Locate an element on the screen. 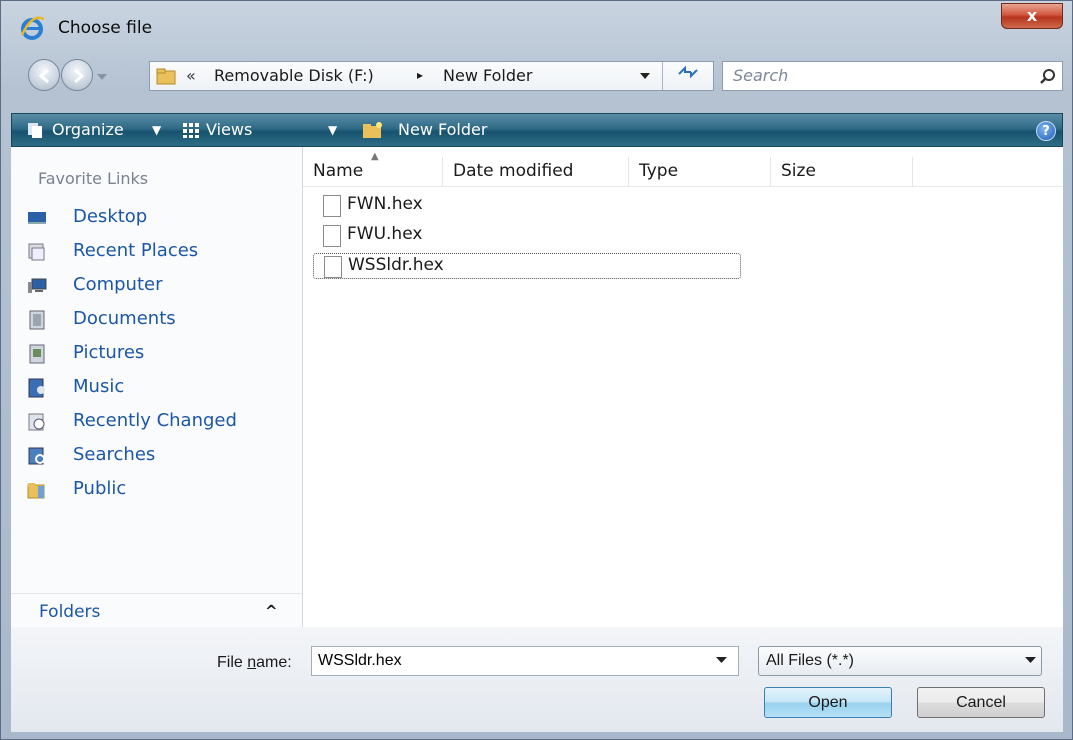 The height and width of the screenshot is (740, 1073). file-row: FWU.hex is located at coordinates (383, 236).